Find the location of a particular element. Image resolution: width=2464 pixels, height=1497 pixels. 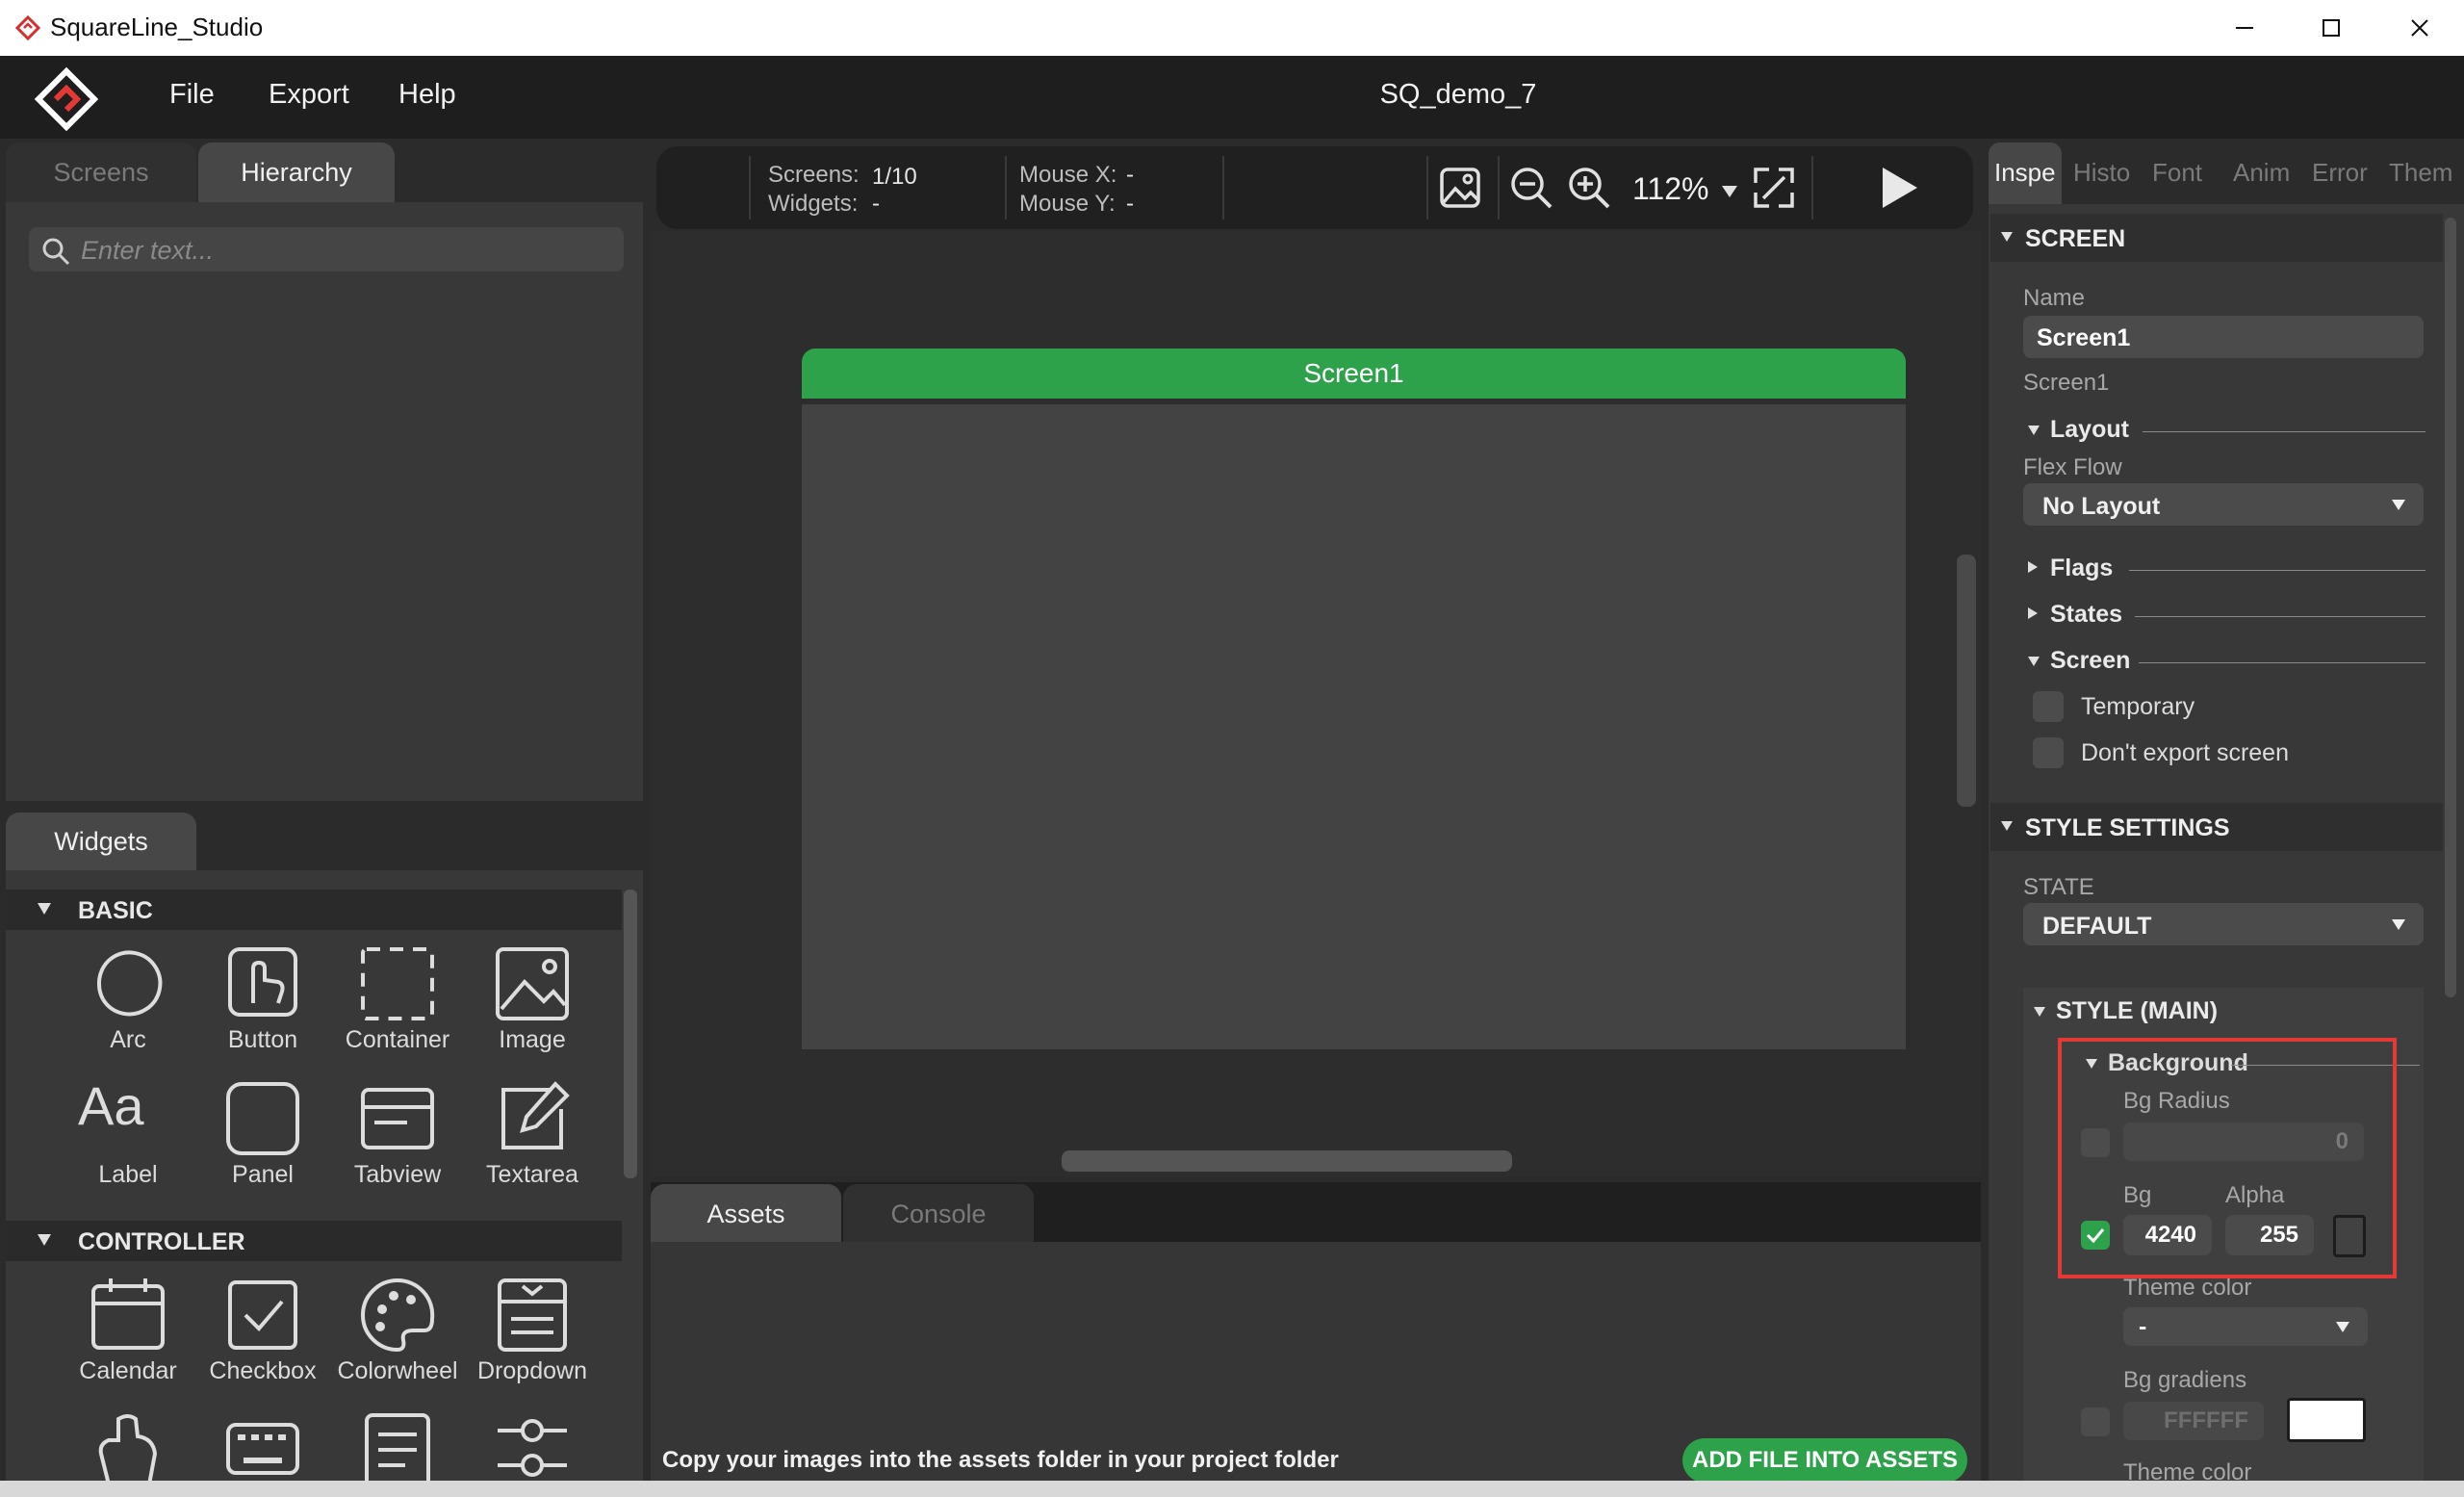

widget-tabview: Tabview is located at coordinates (397, 1139).